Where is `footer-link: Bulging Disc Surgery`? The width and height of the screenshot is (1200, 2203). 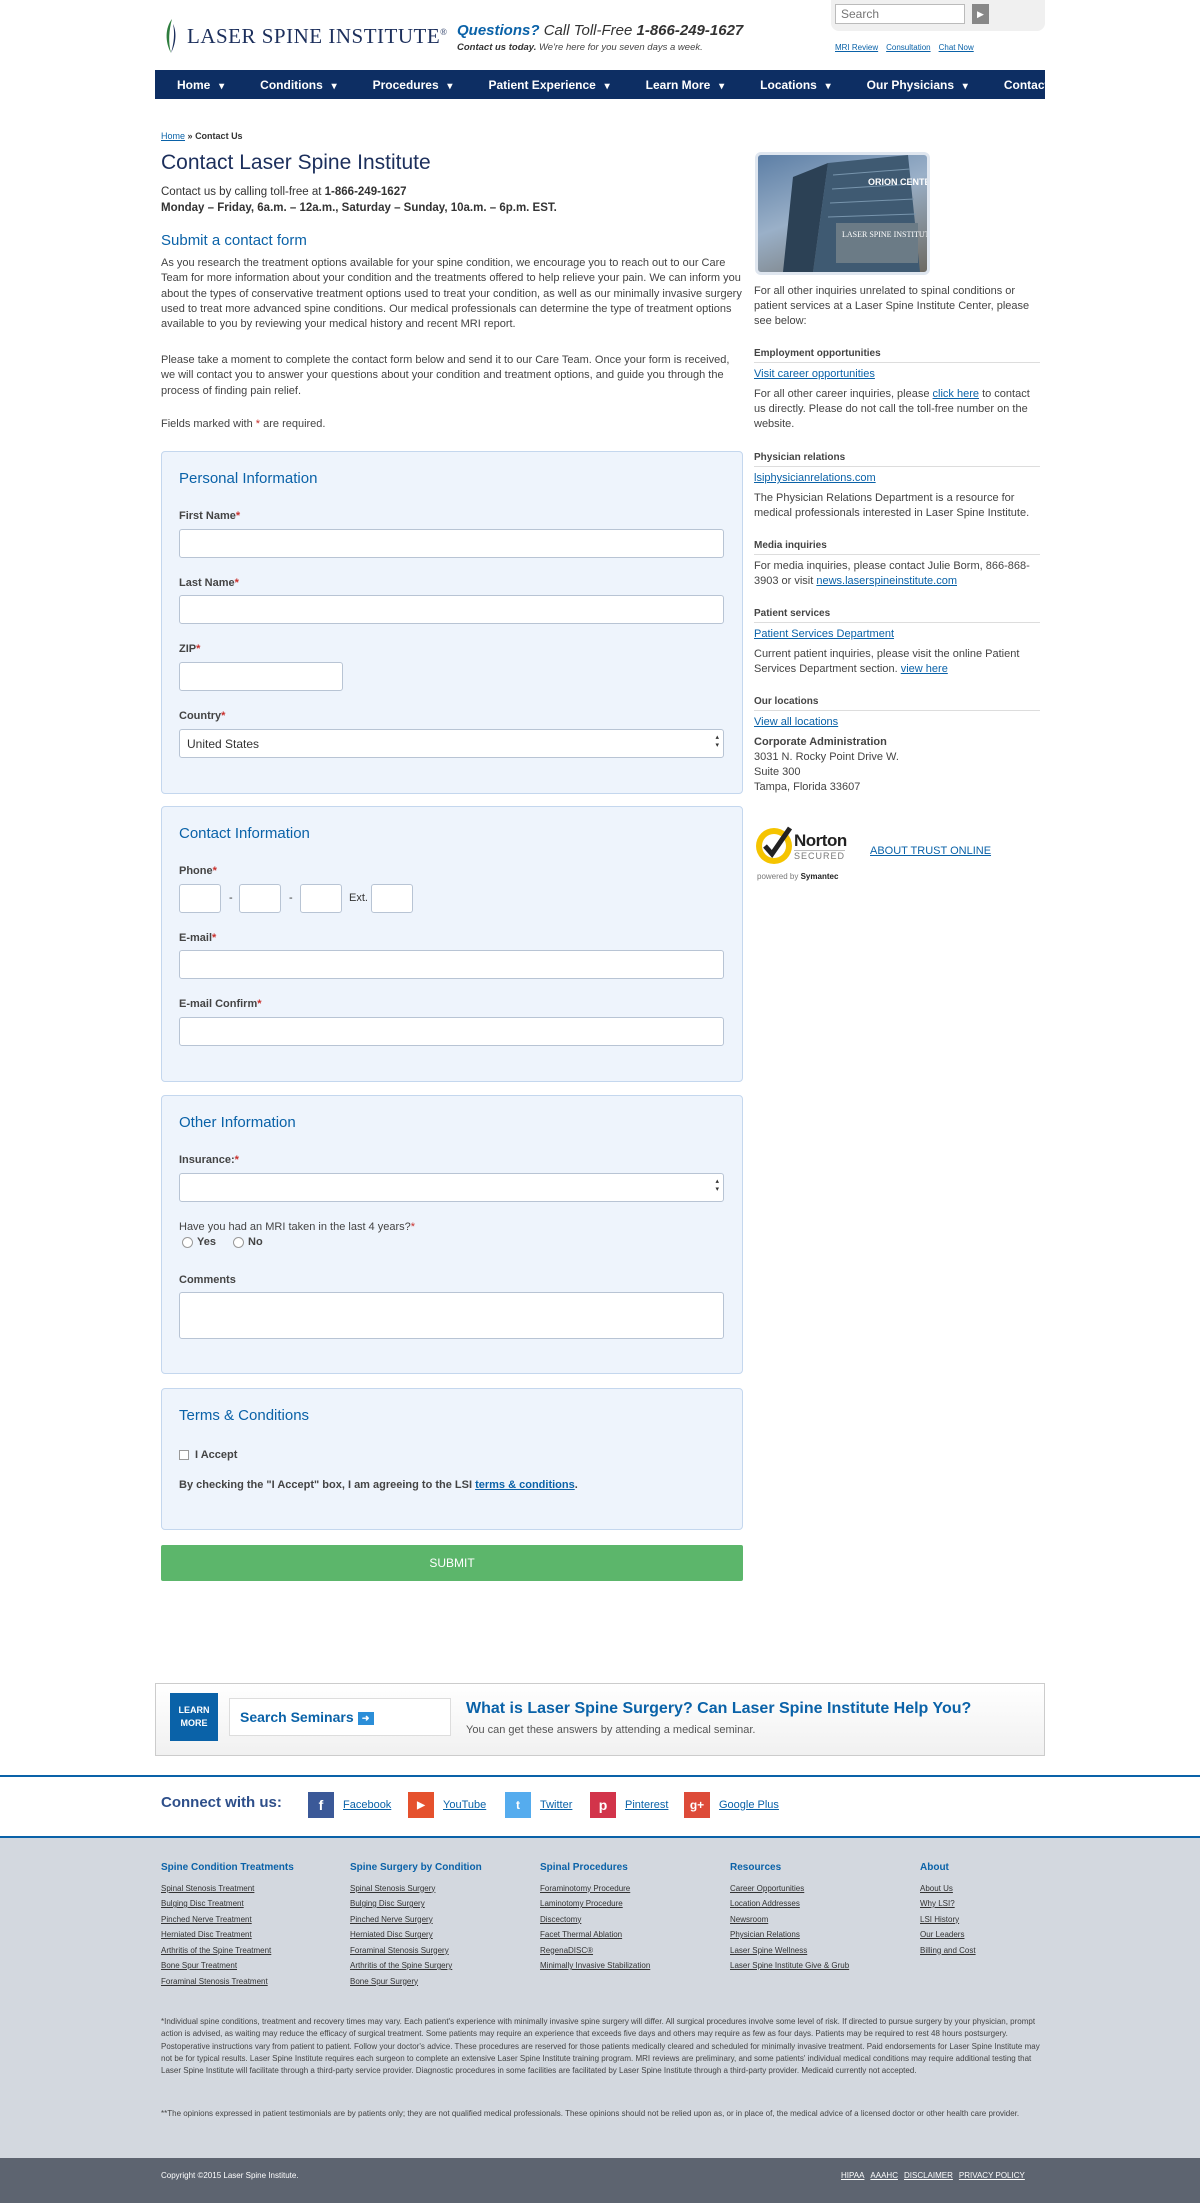 footer-link: Bulging Disc Surgery is located at coordinates (416, 1904).